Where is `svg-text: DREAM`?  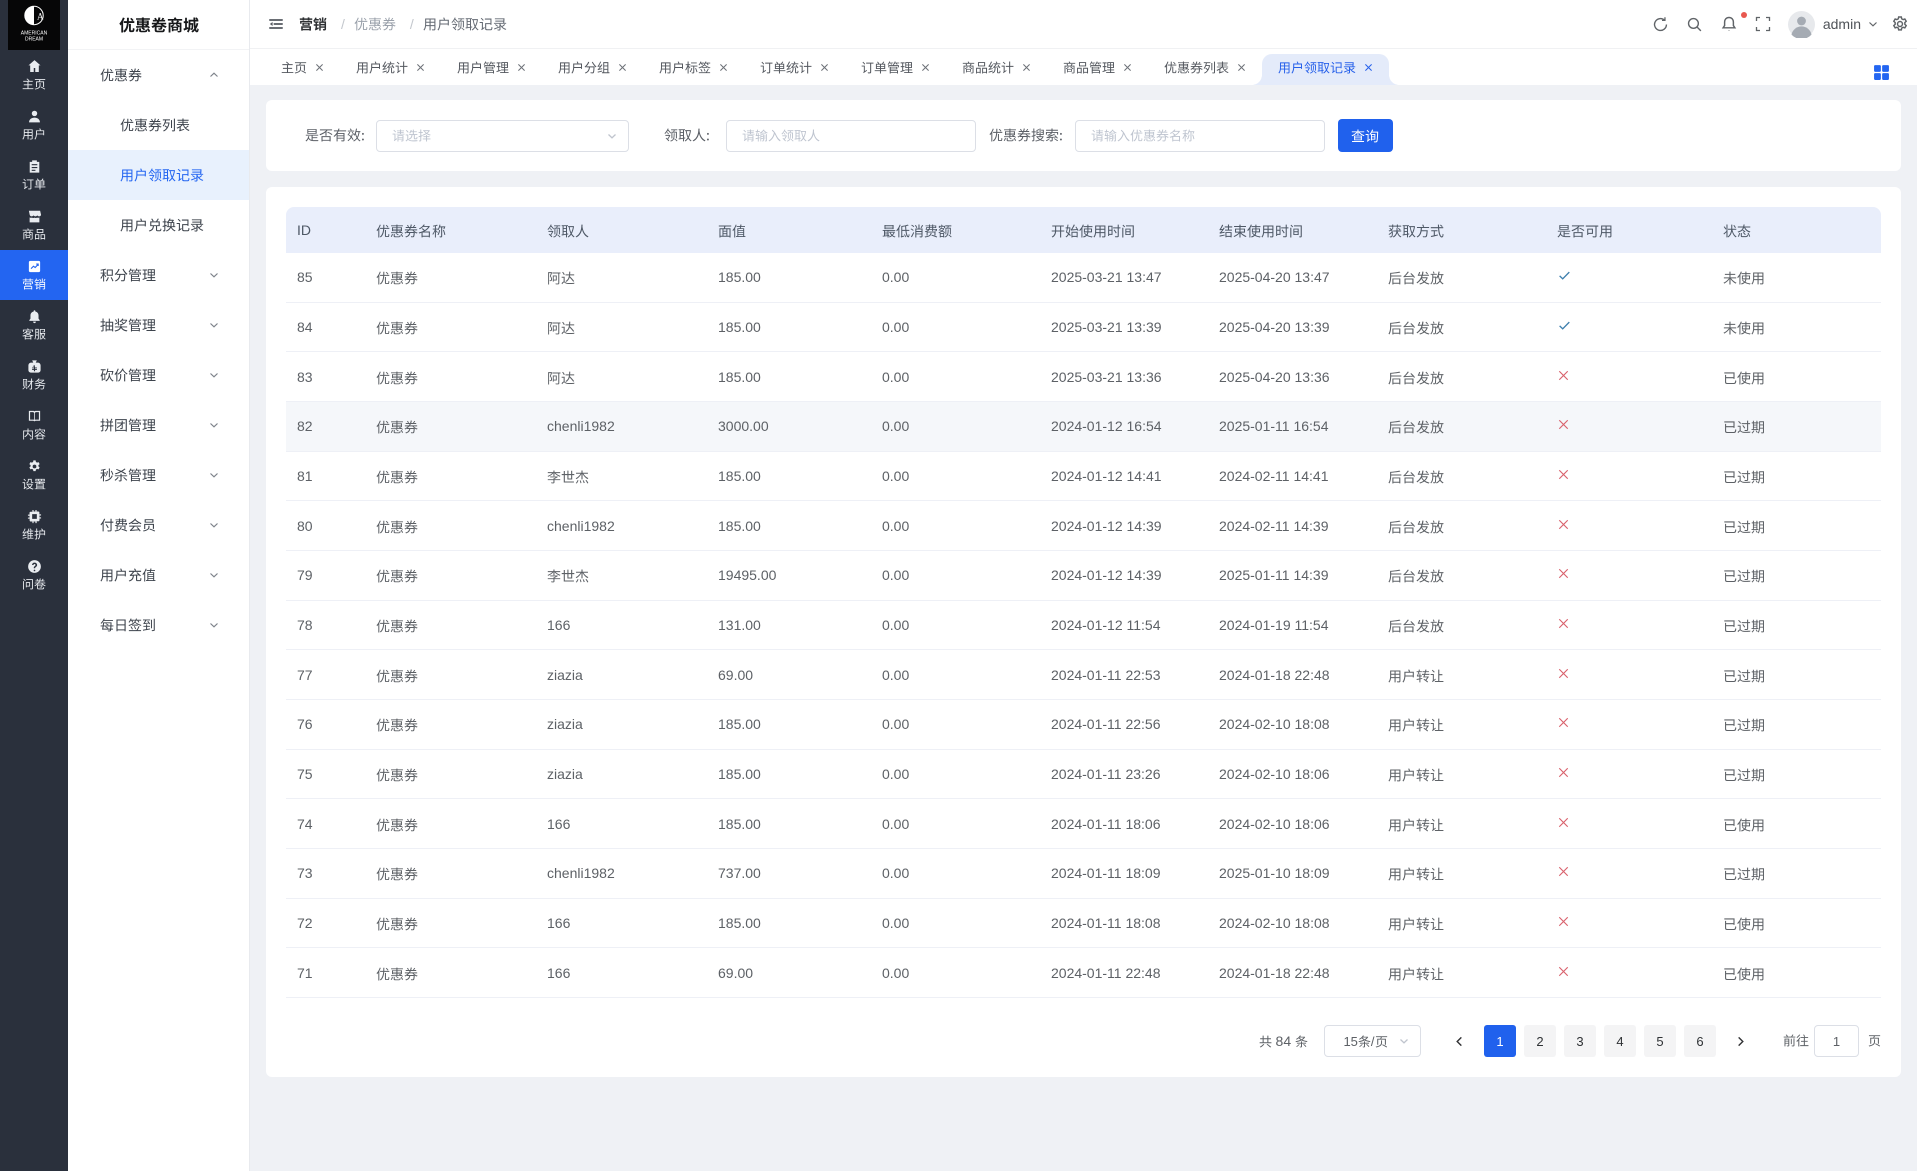
svg-text: DREAM is located at coordinates (34, 40).